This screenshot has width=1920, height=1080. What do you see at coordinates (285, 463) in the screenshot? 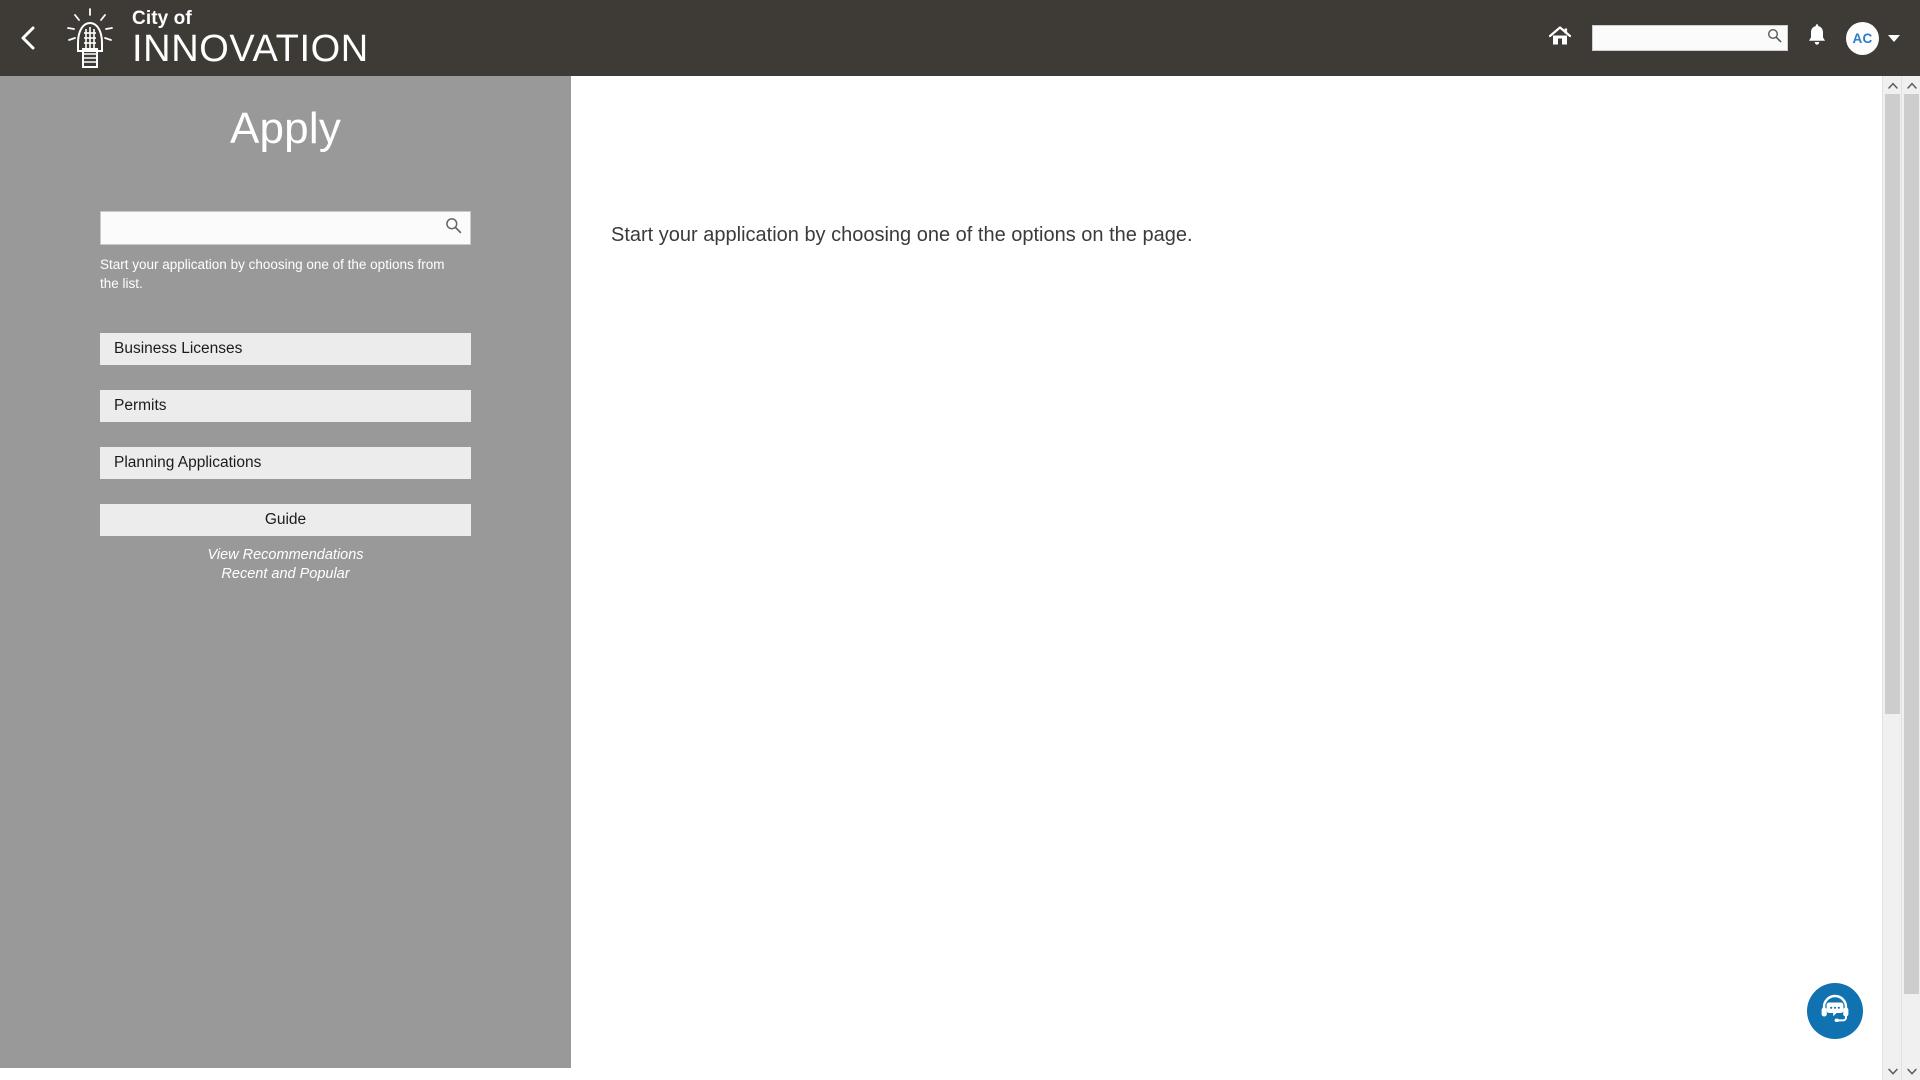
I see `option-planning-applications: Planning Applications` at bounding box center [285, 463].